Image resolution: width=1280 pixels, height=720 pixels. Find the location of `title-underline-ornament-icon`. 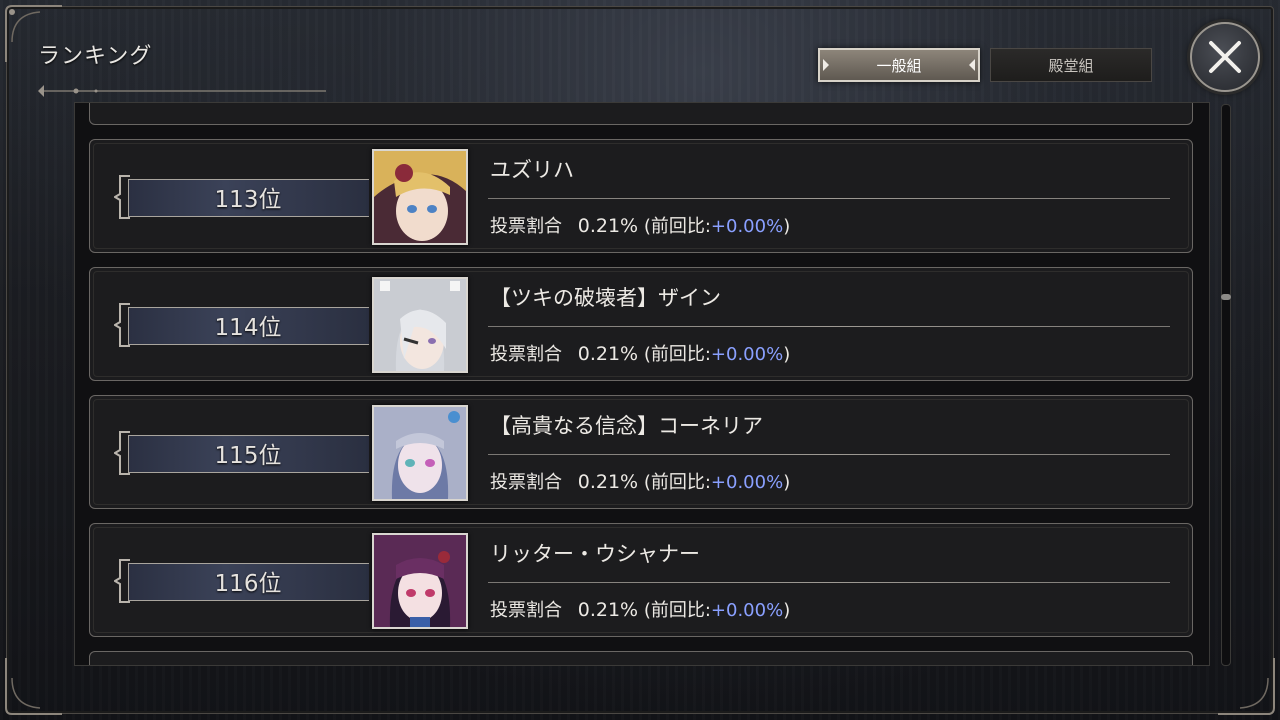

title-underline-ornament-icon is located at coordinates (182, 91).